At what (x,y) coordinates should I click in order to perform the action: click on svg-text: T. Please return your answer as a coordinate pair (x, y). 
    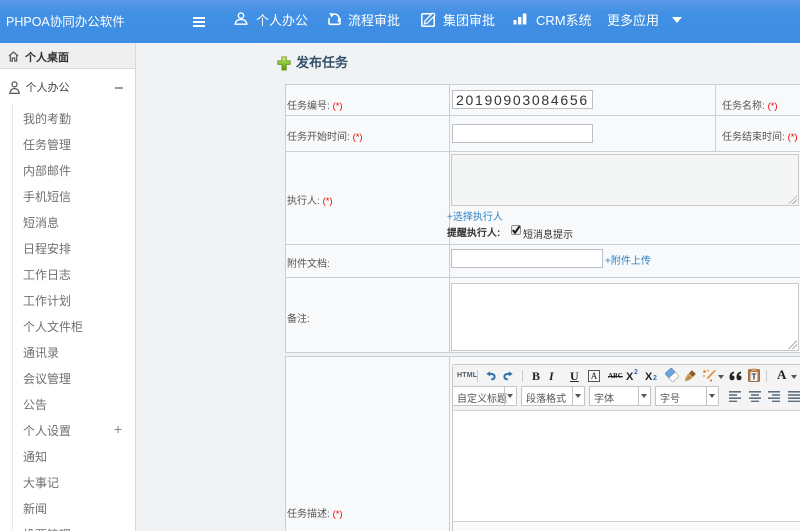
    Looking at the image, I should click on (754, 377).